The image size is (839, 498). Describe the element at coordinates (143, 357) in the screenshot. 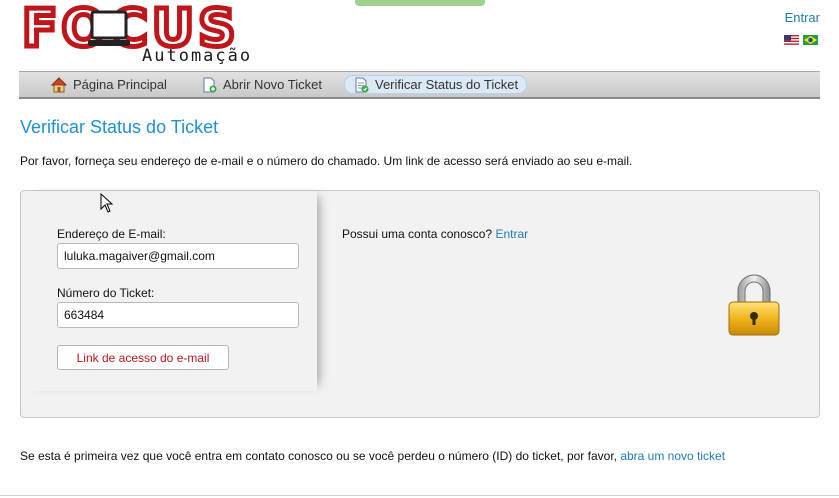

I see `email-access-link-button: Link de acesso do e-mail` at that location.